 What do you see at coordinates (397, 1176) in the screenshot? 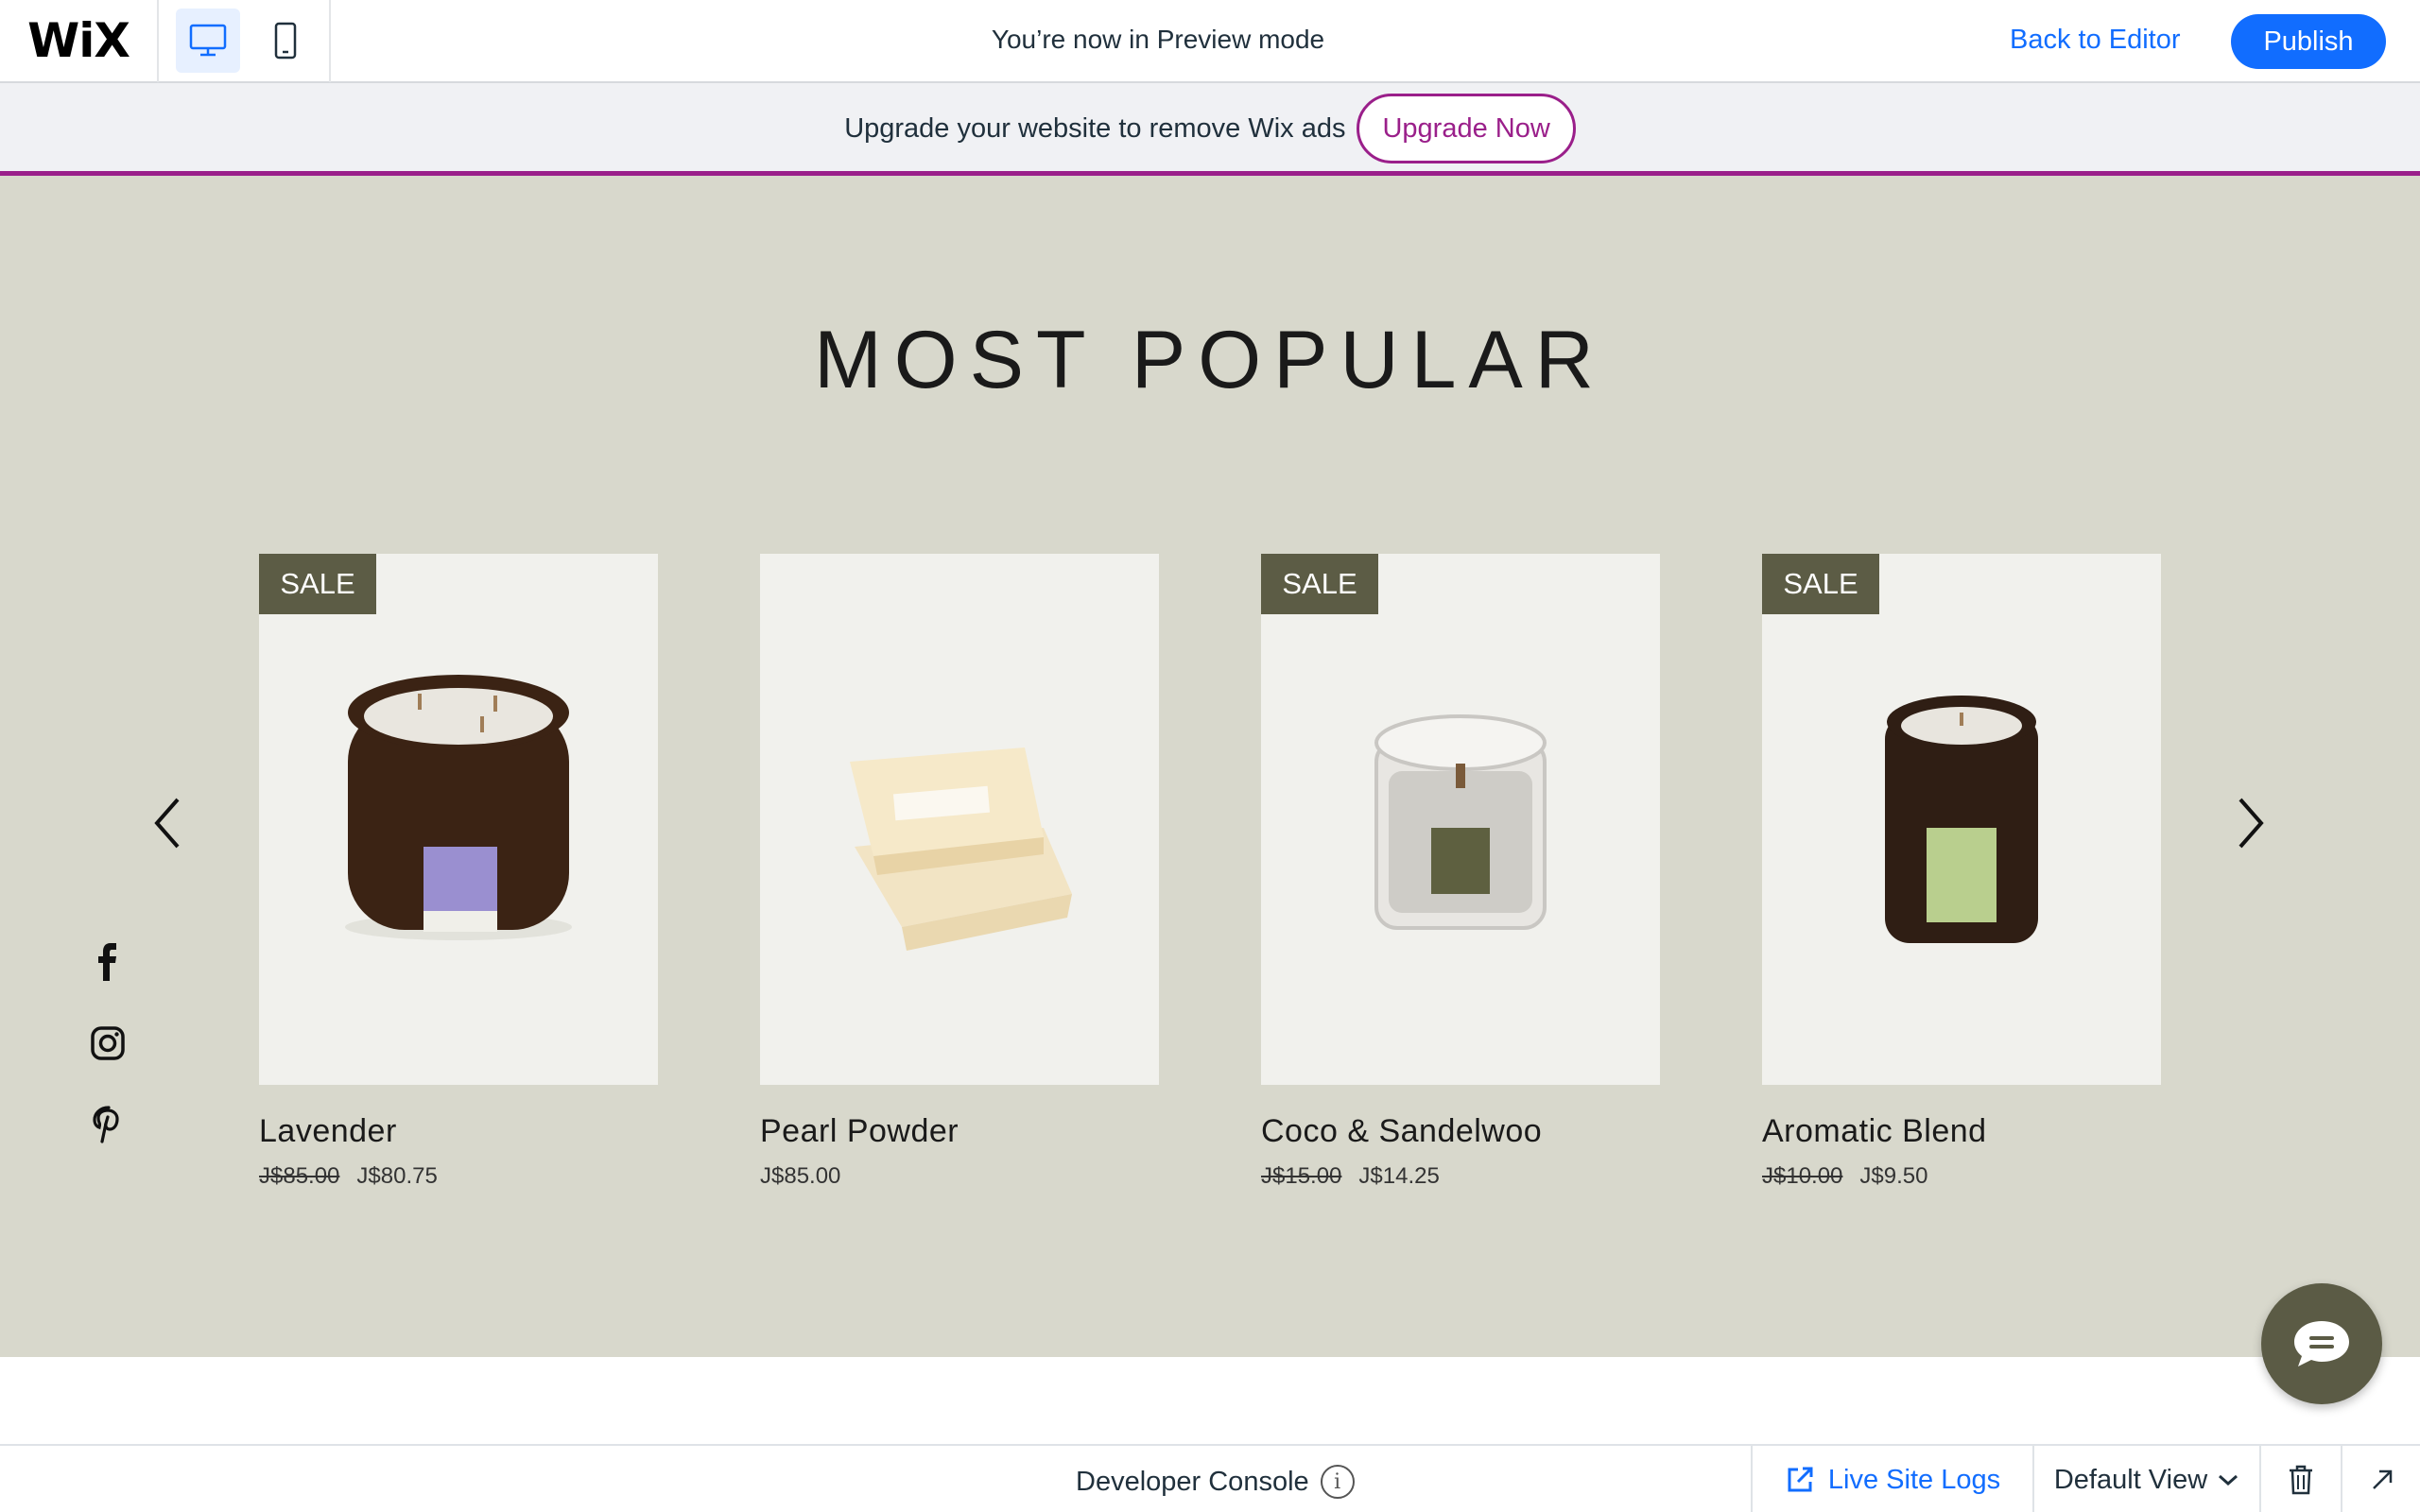
I see `sale-price: J$80.75` at bounding box center [397, 1176].